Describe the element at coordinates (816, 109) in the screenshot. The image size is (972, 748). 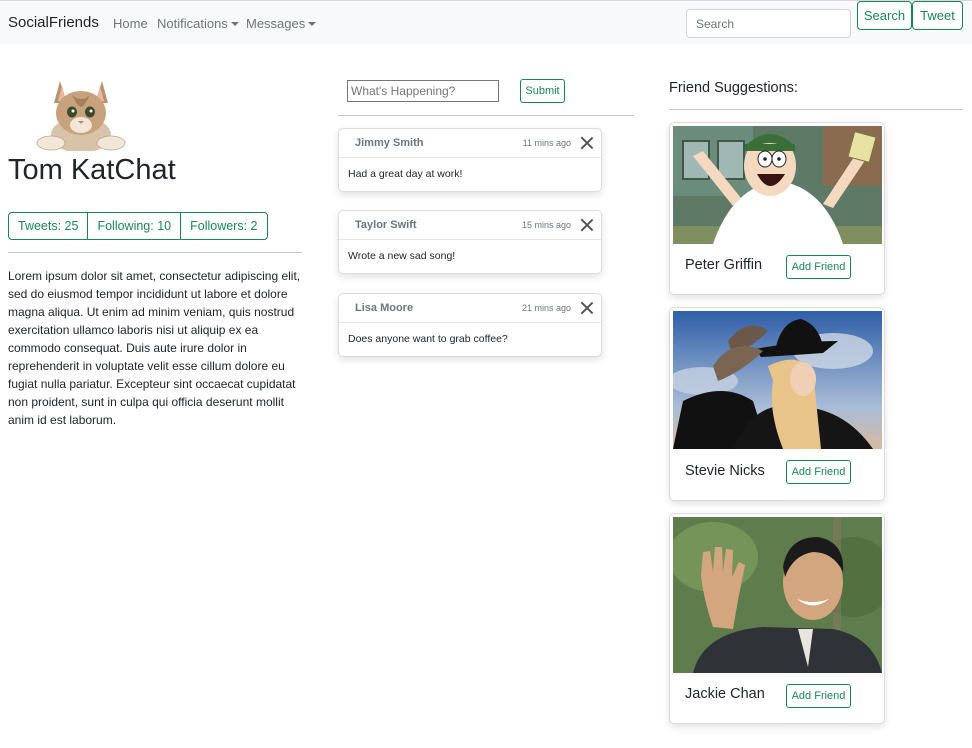
I see `suggestions-divider` at that location.